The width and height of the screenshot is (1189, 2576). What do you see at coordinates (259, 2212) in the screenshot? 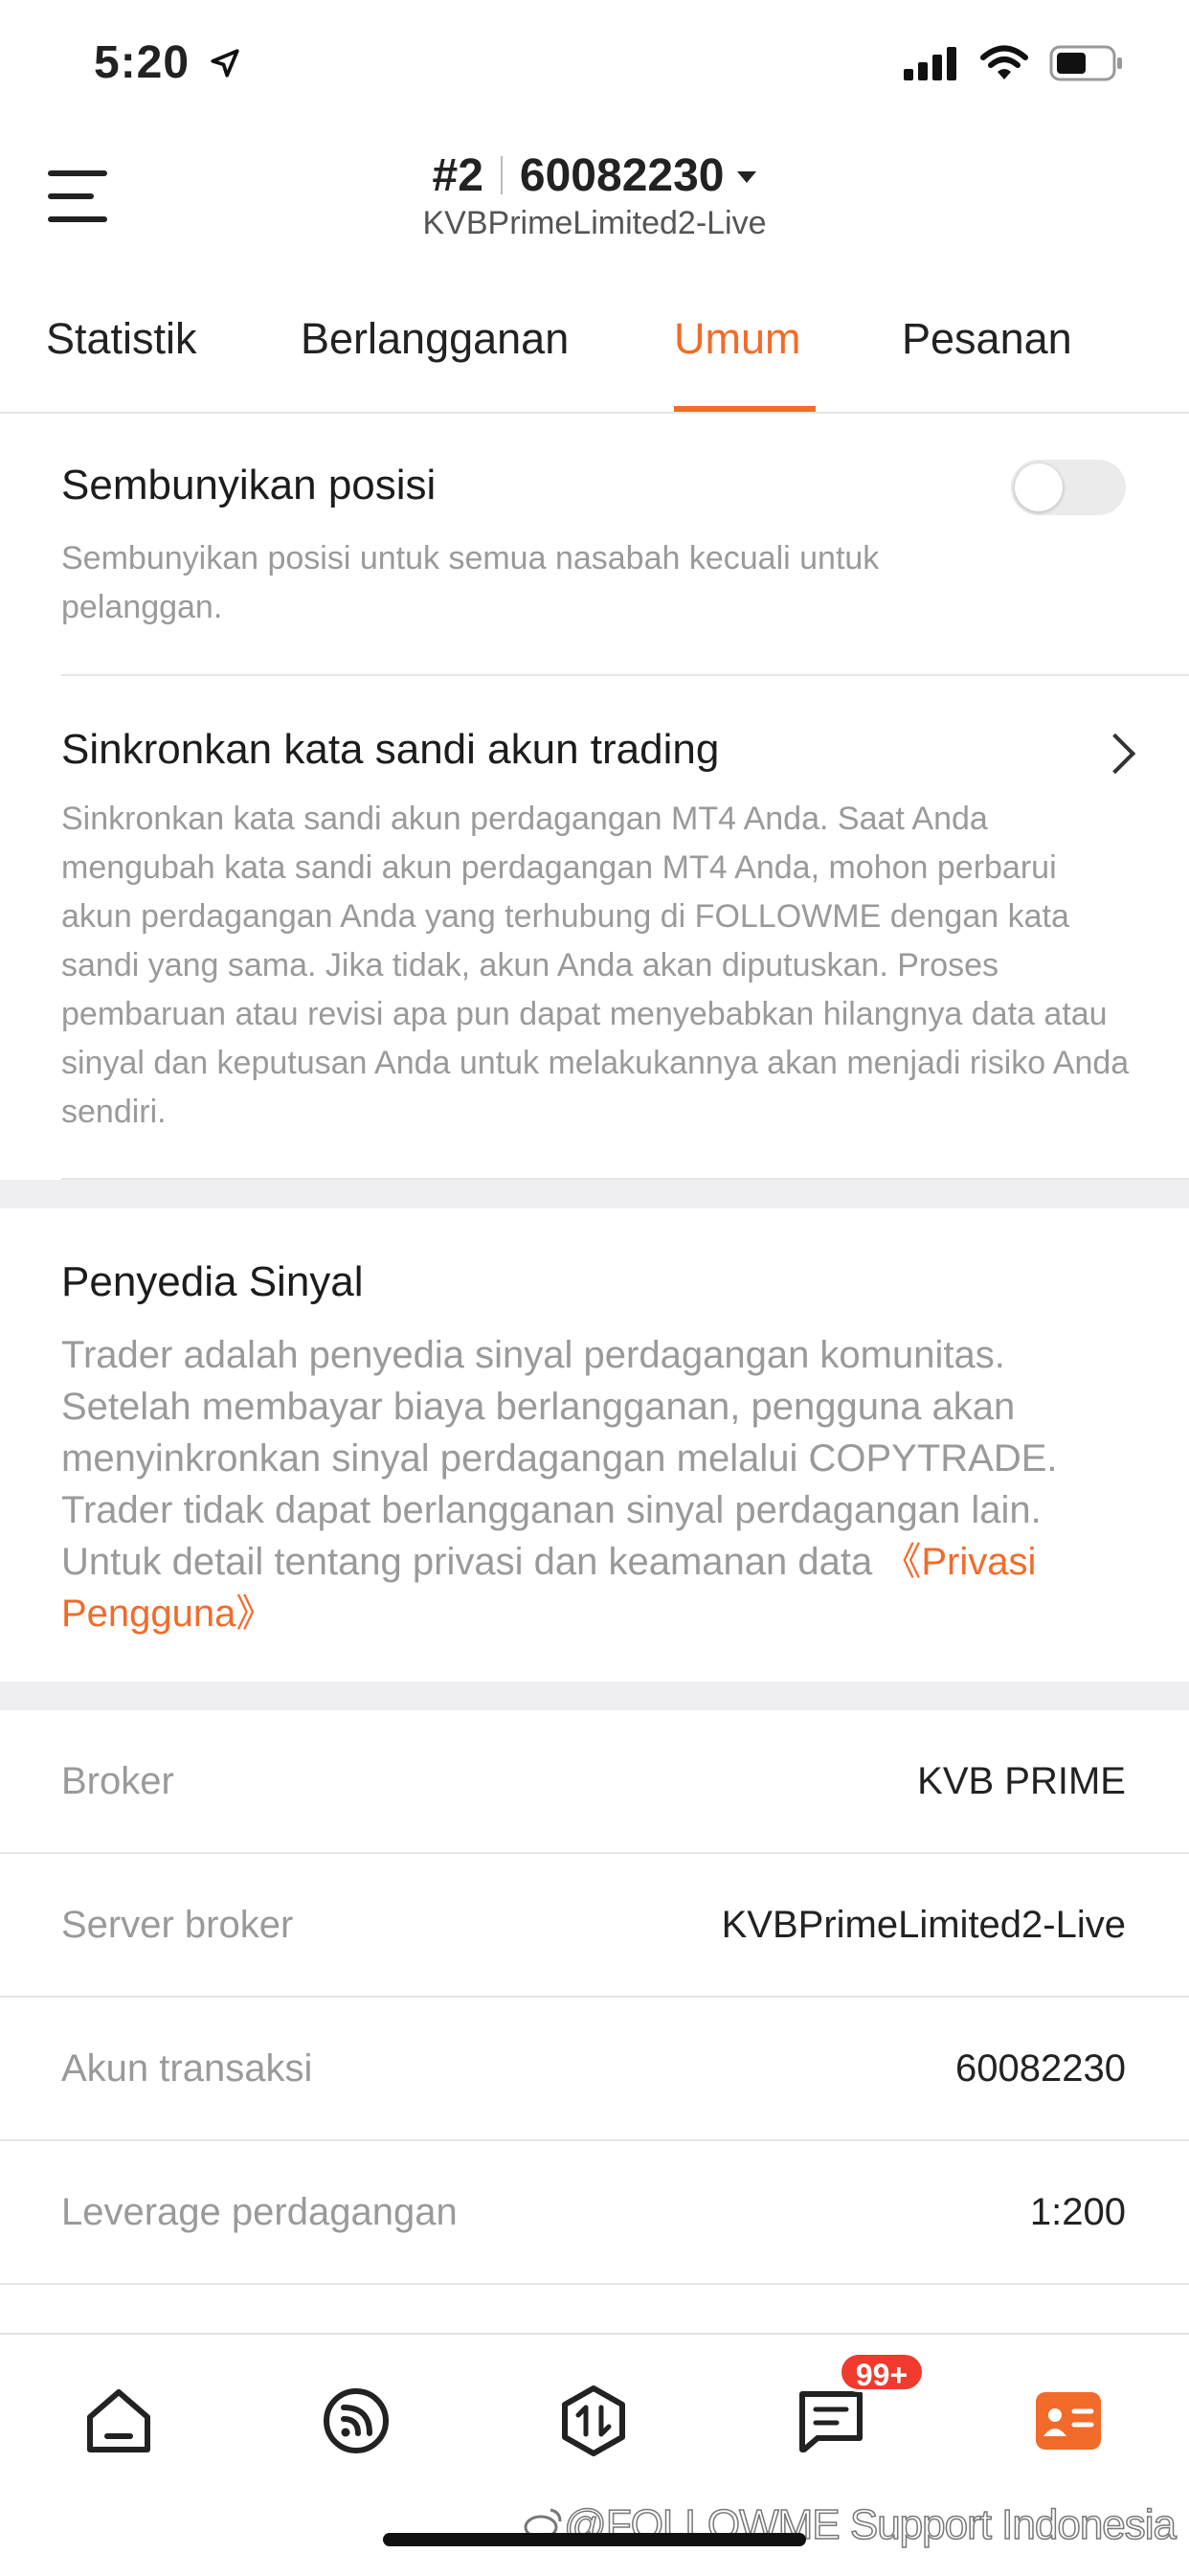
I see `leverage-label: Leverage perdagangan` at bounding box center [259, 2212].